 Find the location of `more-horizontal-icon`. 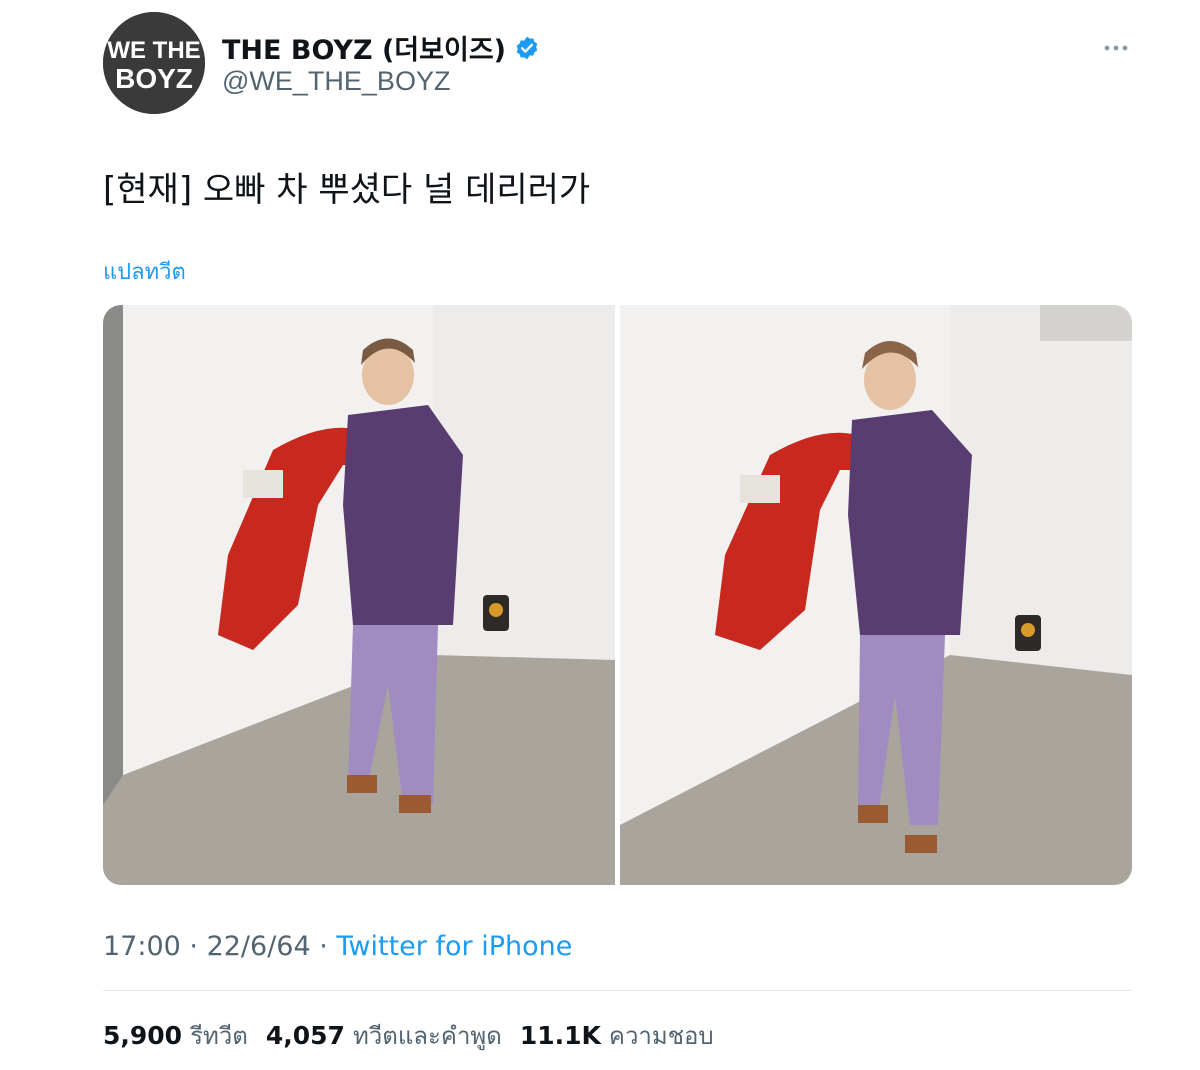

more-horizontal-icon is located at coordinates (1116, 48).